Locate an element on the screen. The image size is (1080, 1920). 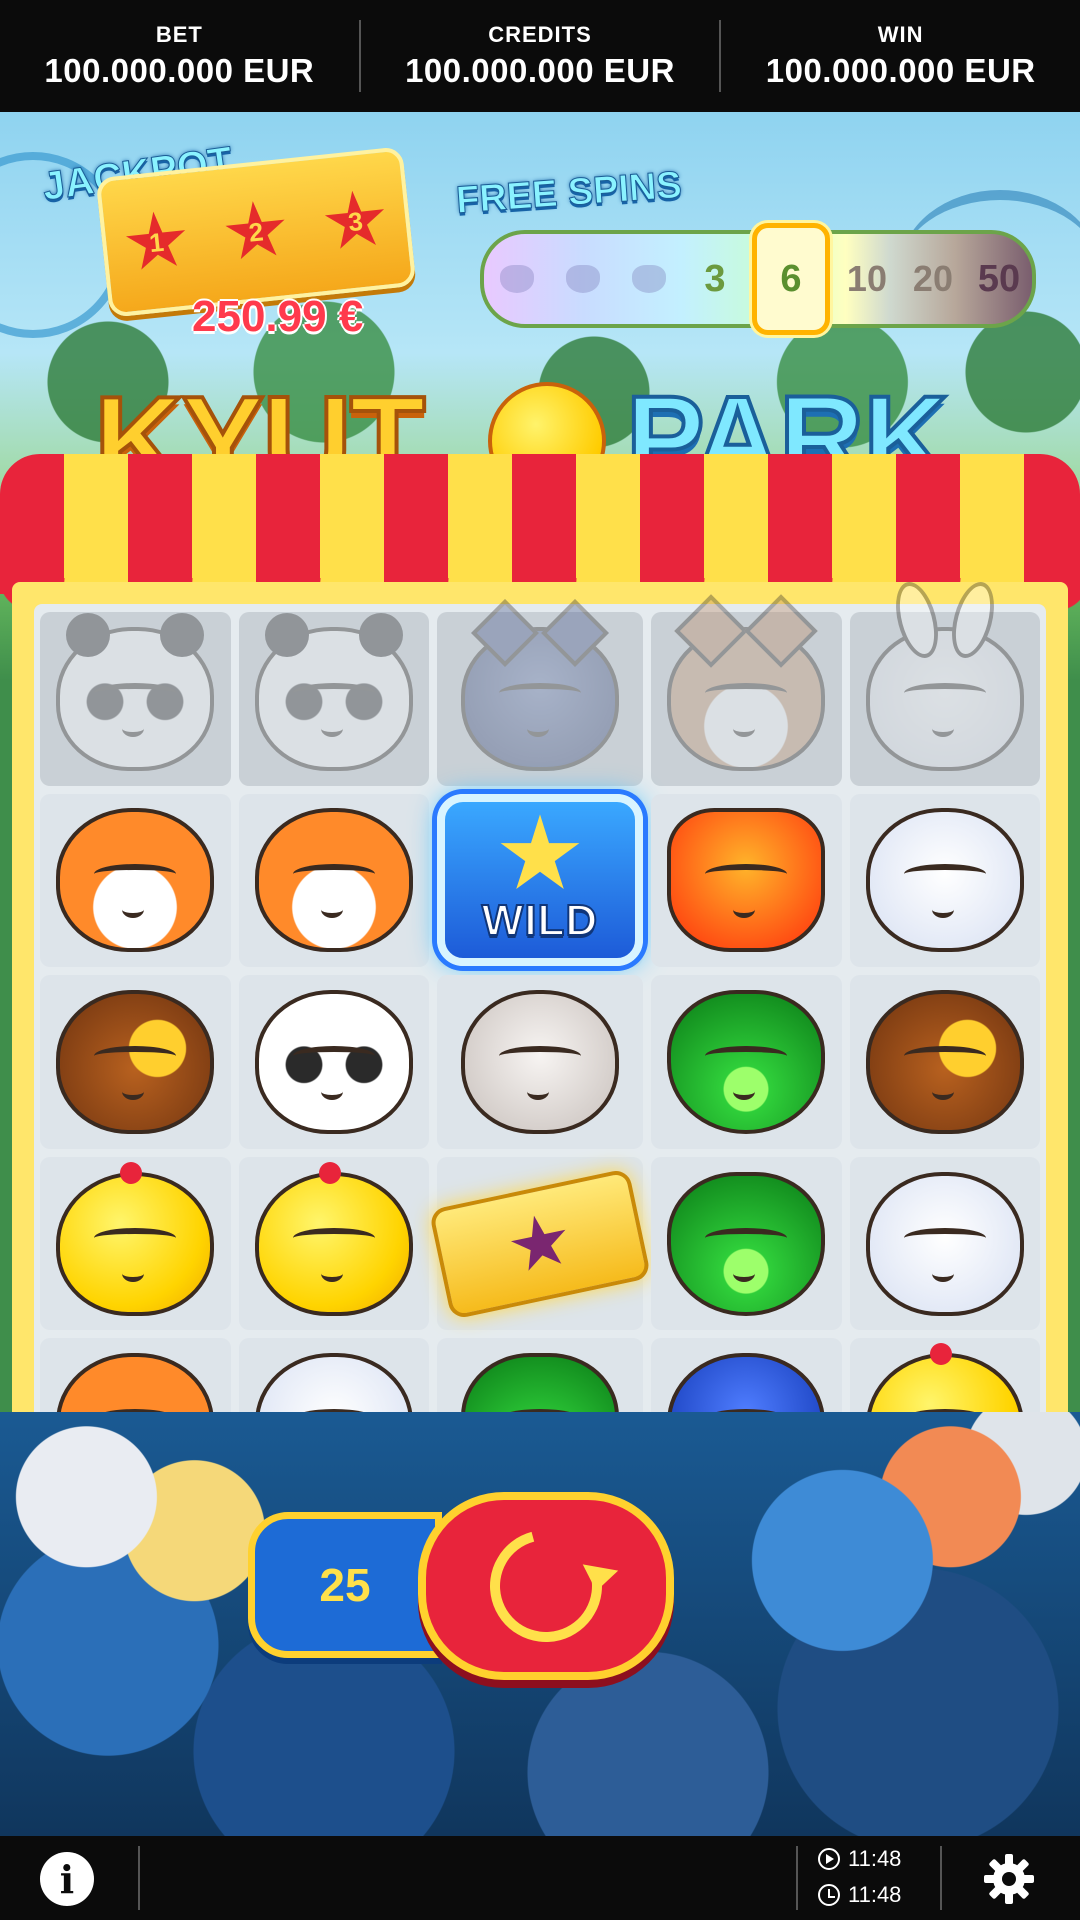
free-spins-step: 3 is located at coordinates (715, 278).